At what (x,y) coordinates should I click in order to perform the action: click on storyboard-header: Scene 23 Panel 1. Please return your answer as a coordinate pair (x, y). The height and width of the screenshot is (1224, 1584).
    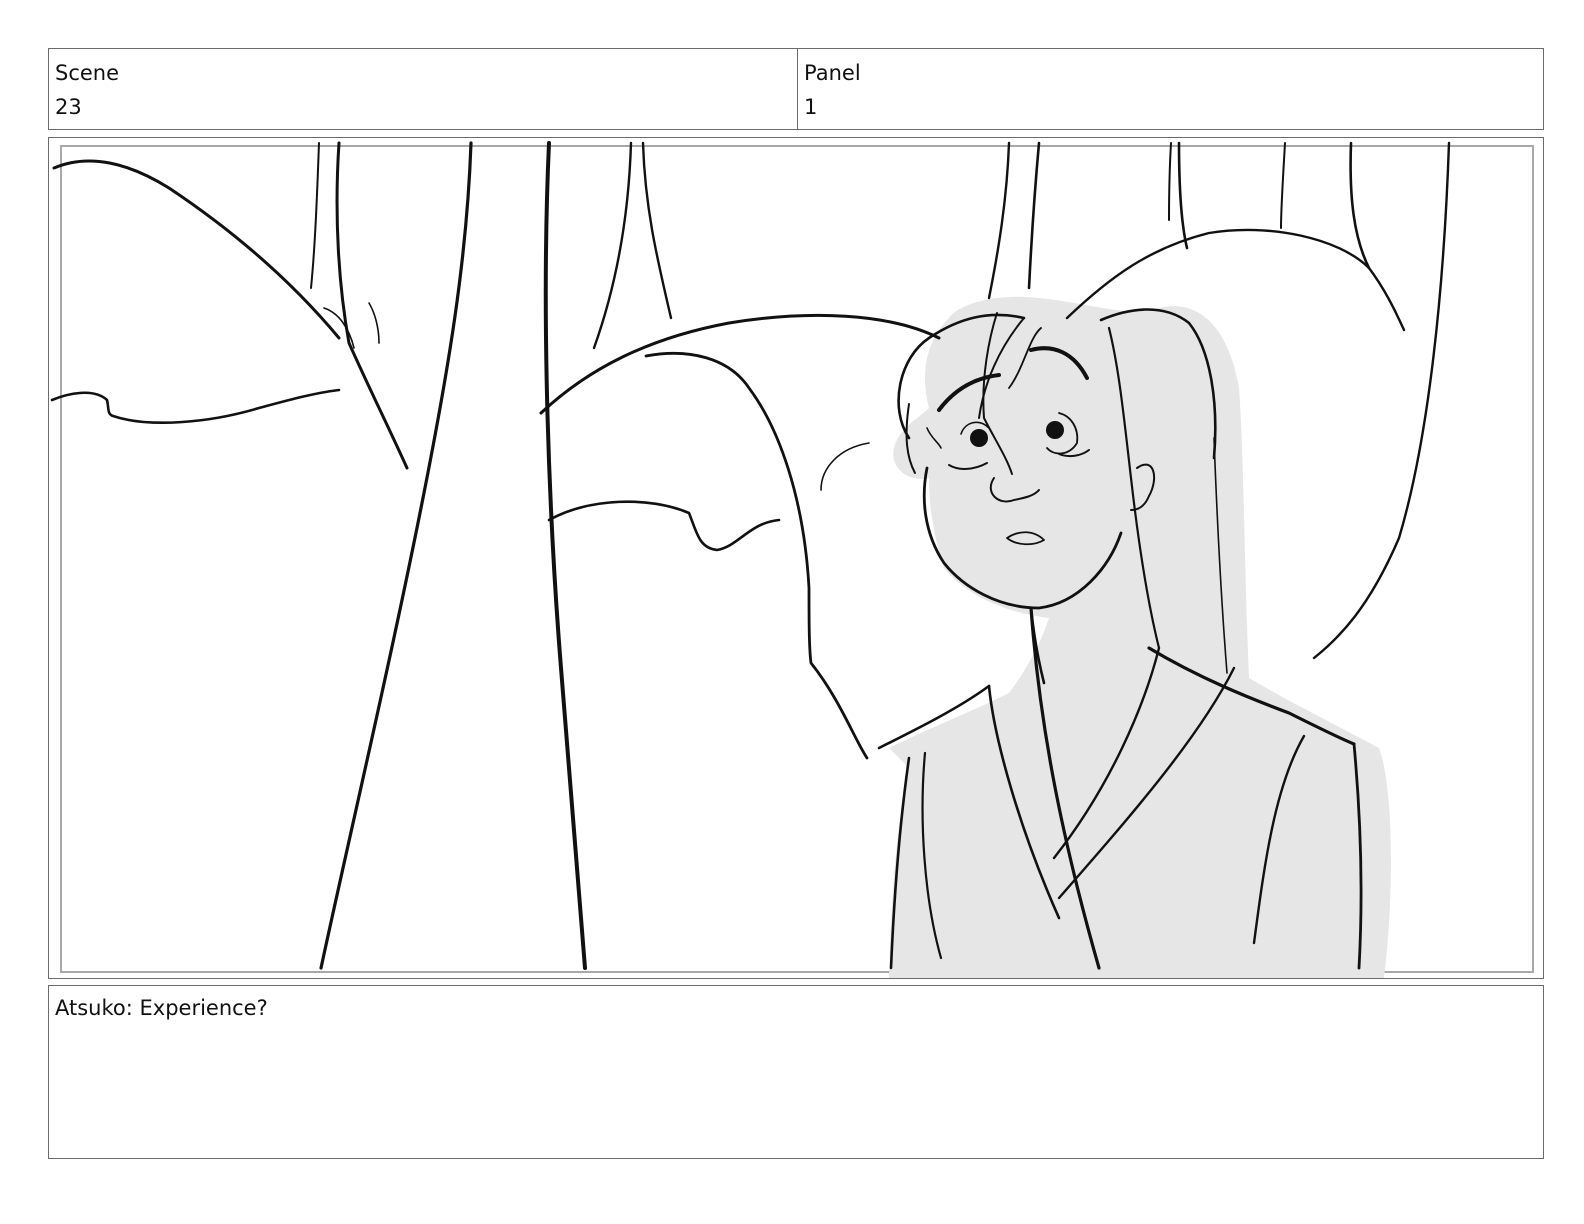
    Looking at the image, I should click on (796, 89).